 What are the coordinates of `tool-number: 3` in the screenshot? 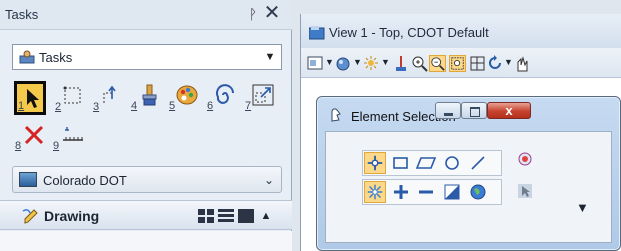 It's located at (96, 107).